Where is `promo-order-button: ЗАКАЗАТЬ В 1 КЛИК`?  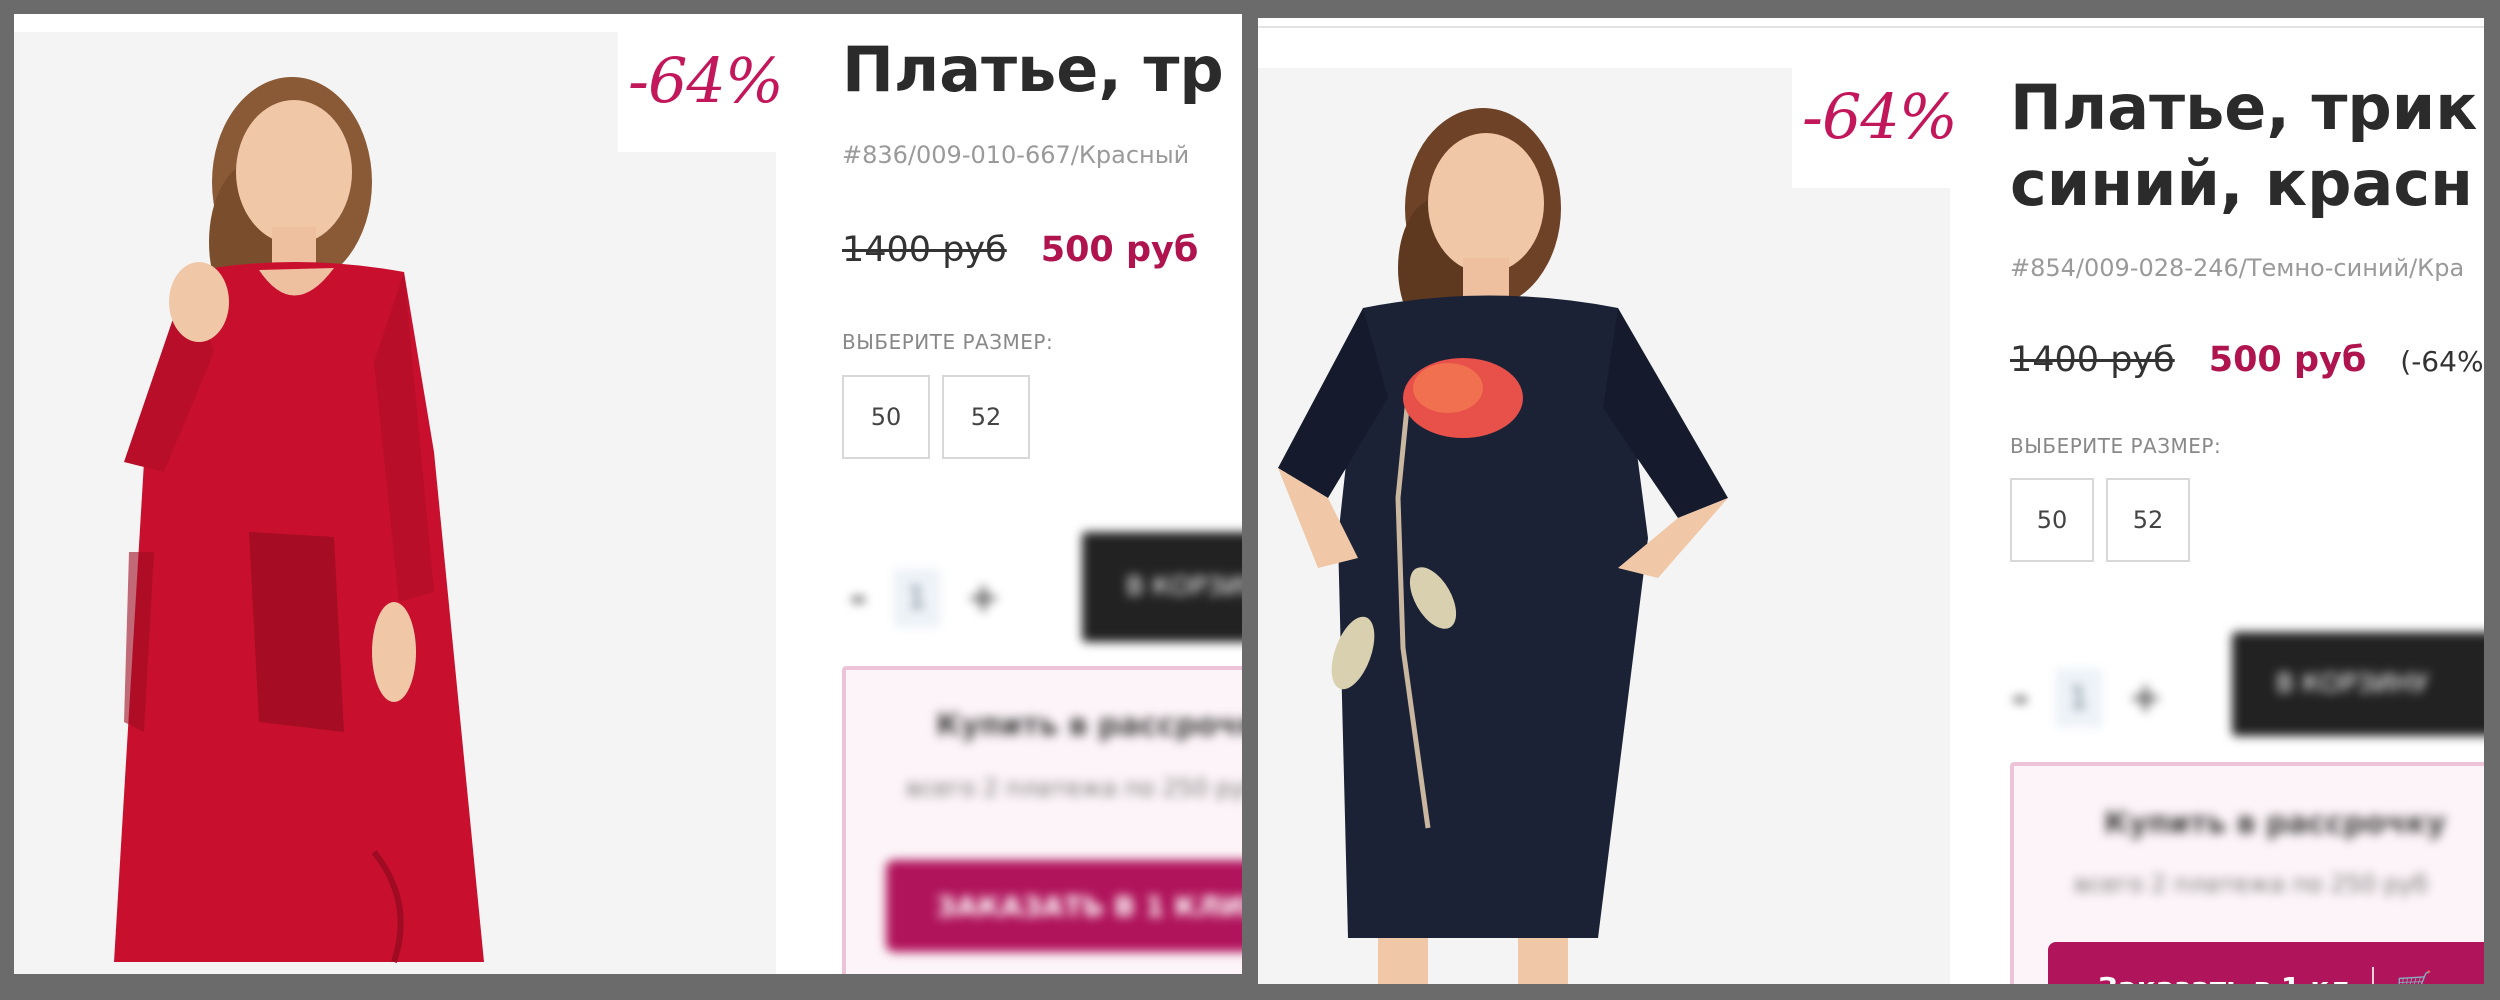 promo-order-button: ЗАКАЗАТЬ В 1 КЛИК is located at coordinates (1064, 906).